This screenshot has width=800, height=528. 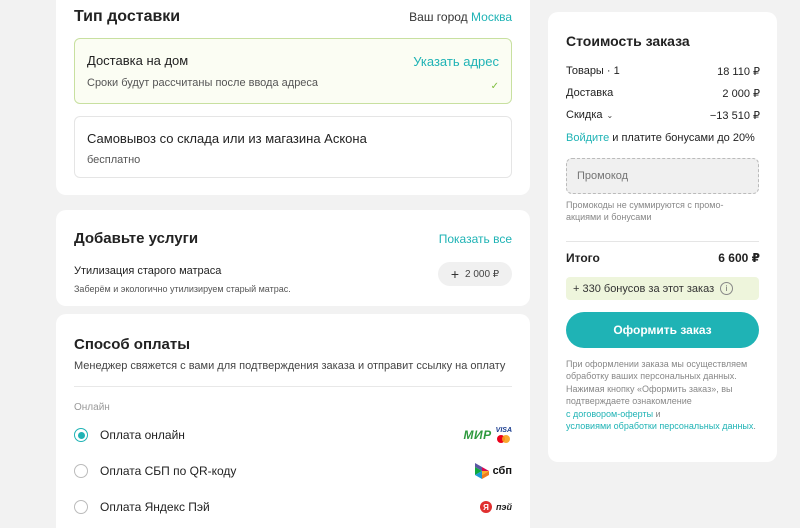 I want to click on privacy-terms-link: условиями обработки персональных данных, so click(x=659, y=426).